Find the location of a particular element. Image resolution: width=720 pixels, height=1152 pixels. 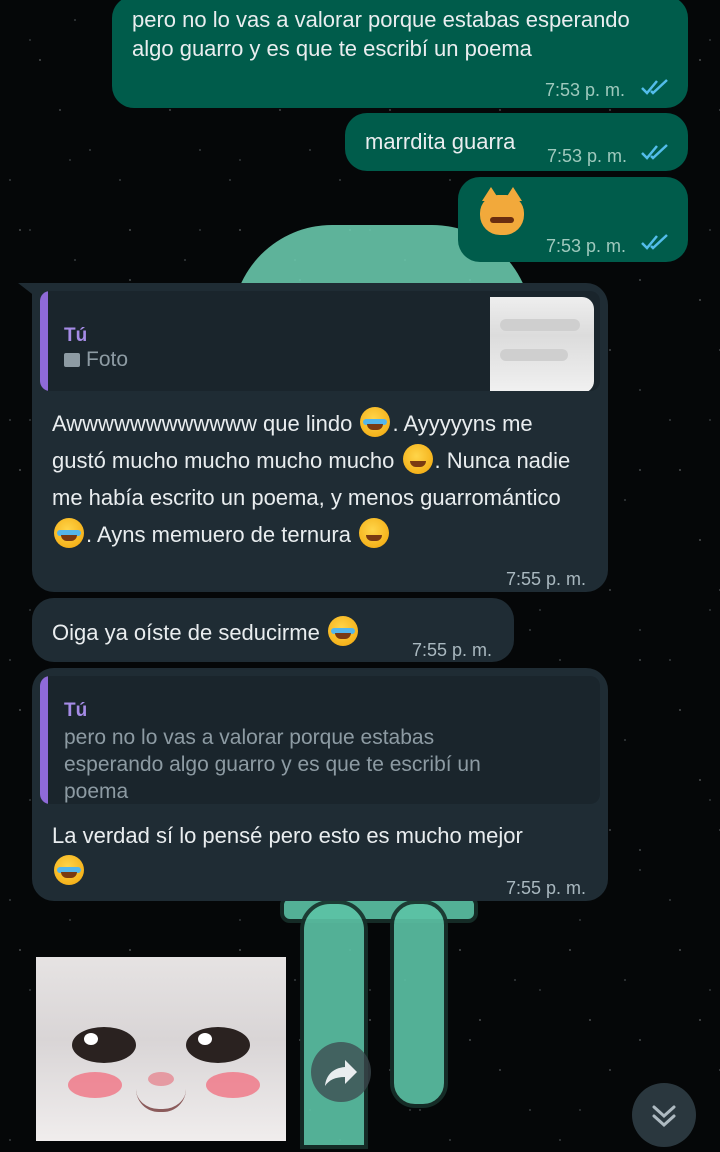

scroll-to-bottom-button is located at coordinates (664, 1115).